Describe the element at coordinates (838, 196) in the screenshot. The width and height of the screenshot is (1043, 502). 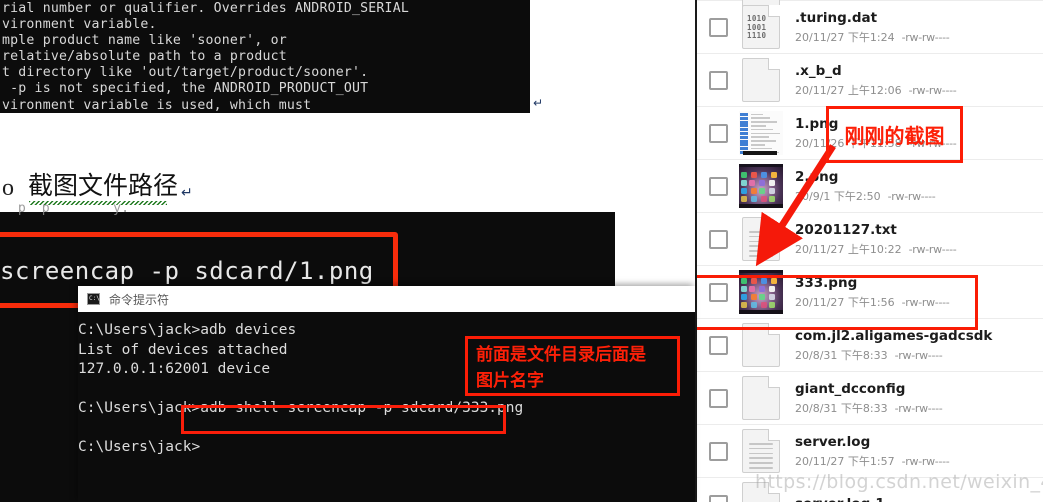
I see `file-date: 20/9/1 下午2:50` at that location.